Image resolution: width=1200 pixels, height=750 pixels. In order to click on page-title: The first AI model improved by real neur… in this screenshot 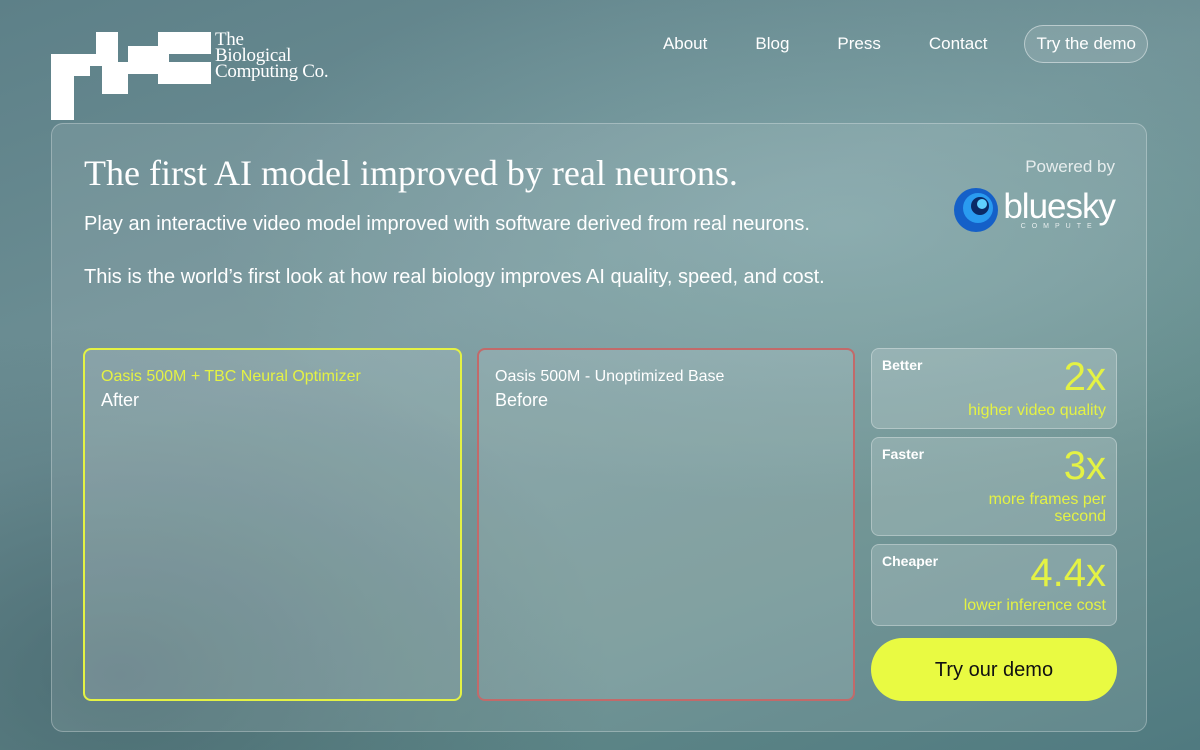, I will do `click(411, 173)`.